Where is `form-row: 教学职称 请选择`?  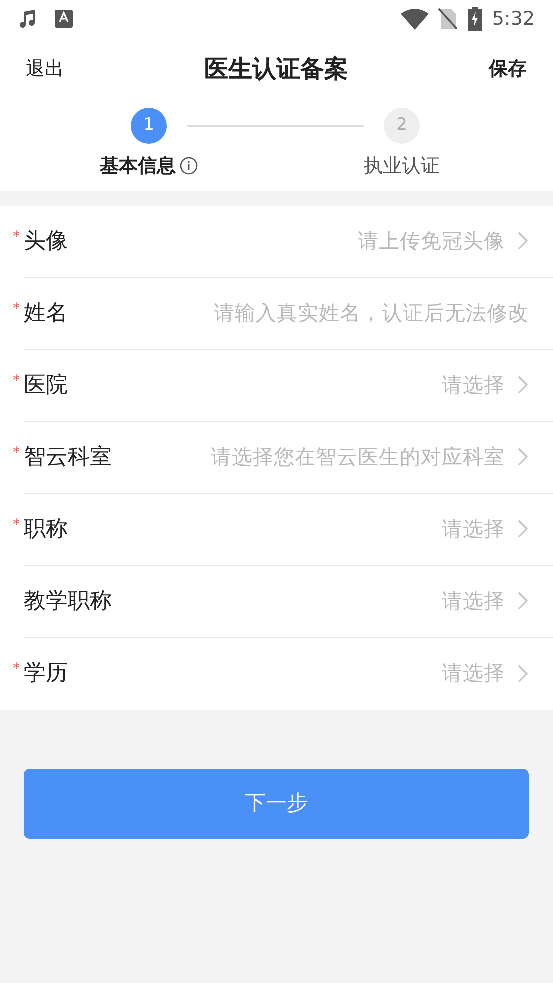 form-row: 教学职称 请选择 is located at coordinates (288, 602).